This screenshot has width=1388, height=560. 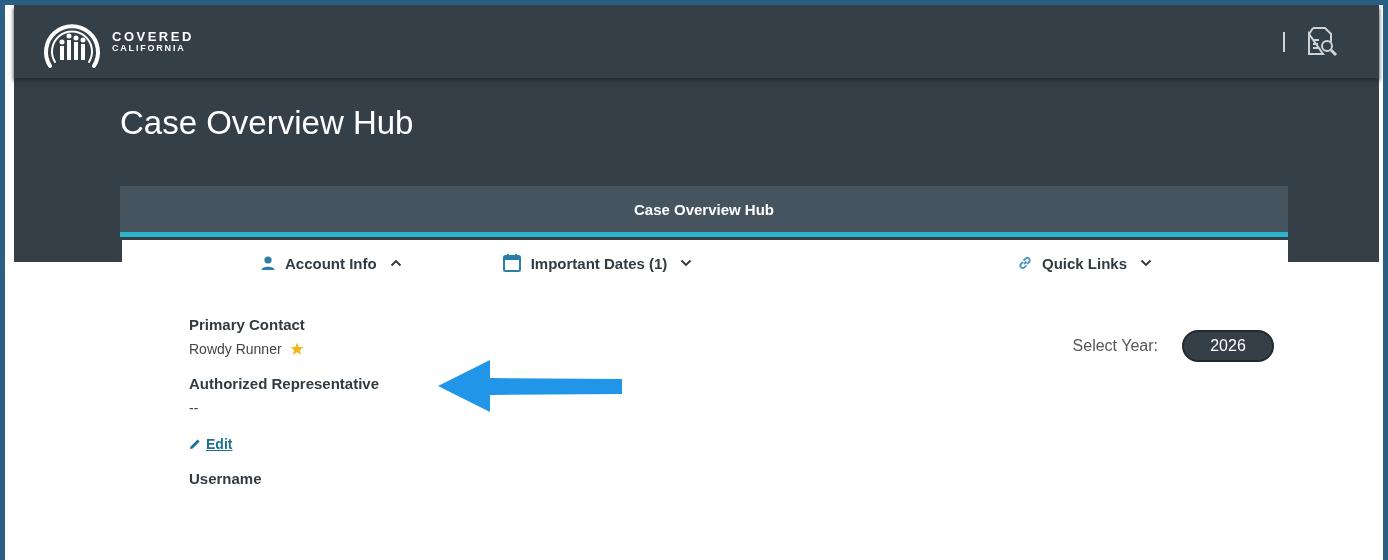 What do you see at coordinates (195, 444) in the screenshot?
I see `pencil-icon` at bounding box center [195, 444].